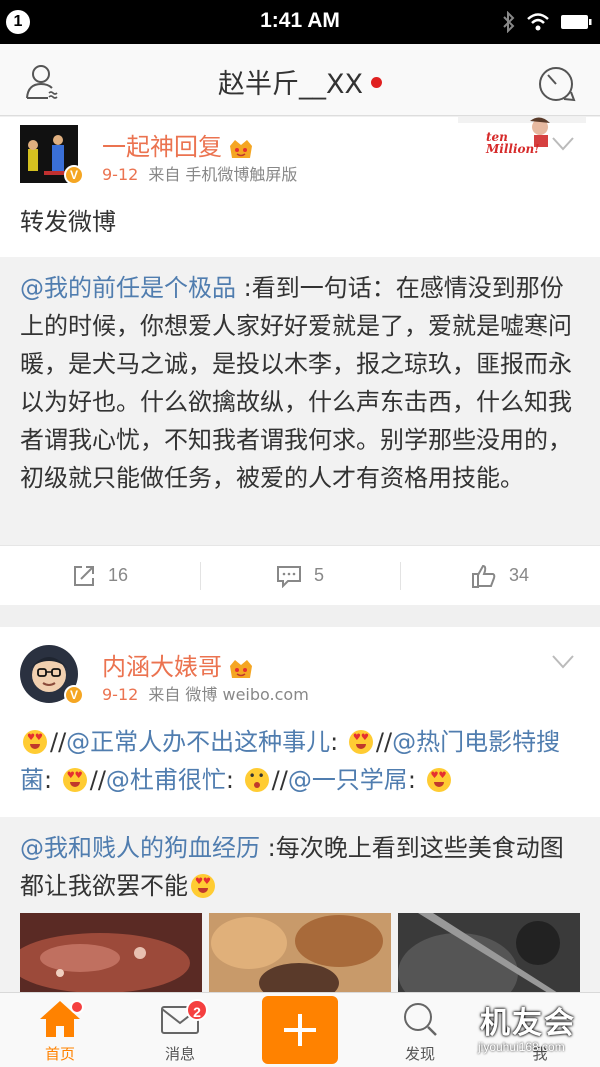  What do you see at coordinates (290, 84) in the screenshot?
I see `page-title-text: 赵半斤__XX` at bounding box center [290, 84].